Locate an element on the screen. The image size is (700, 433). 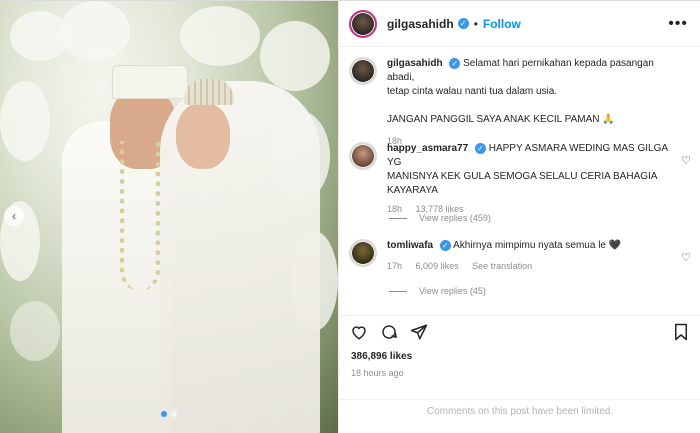
jasmine-garland is located at coordinates (140, 216).